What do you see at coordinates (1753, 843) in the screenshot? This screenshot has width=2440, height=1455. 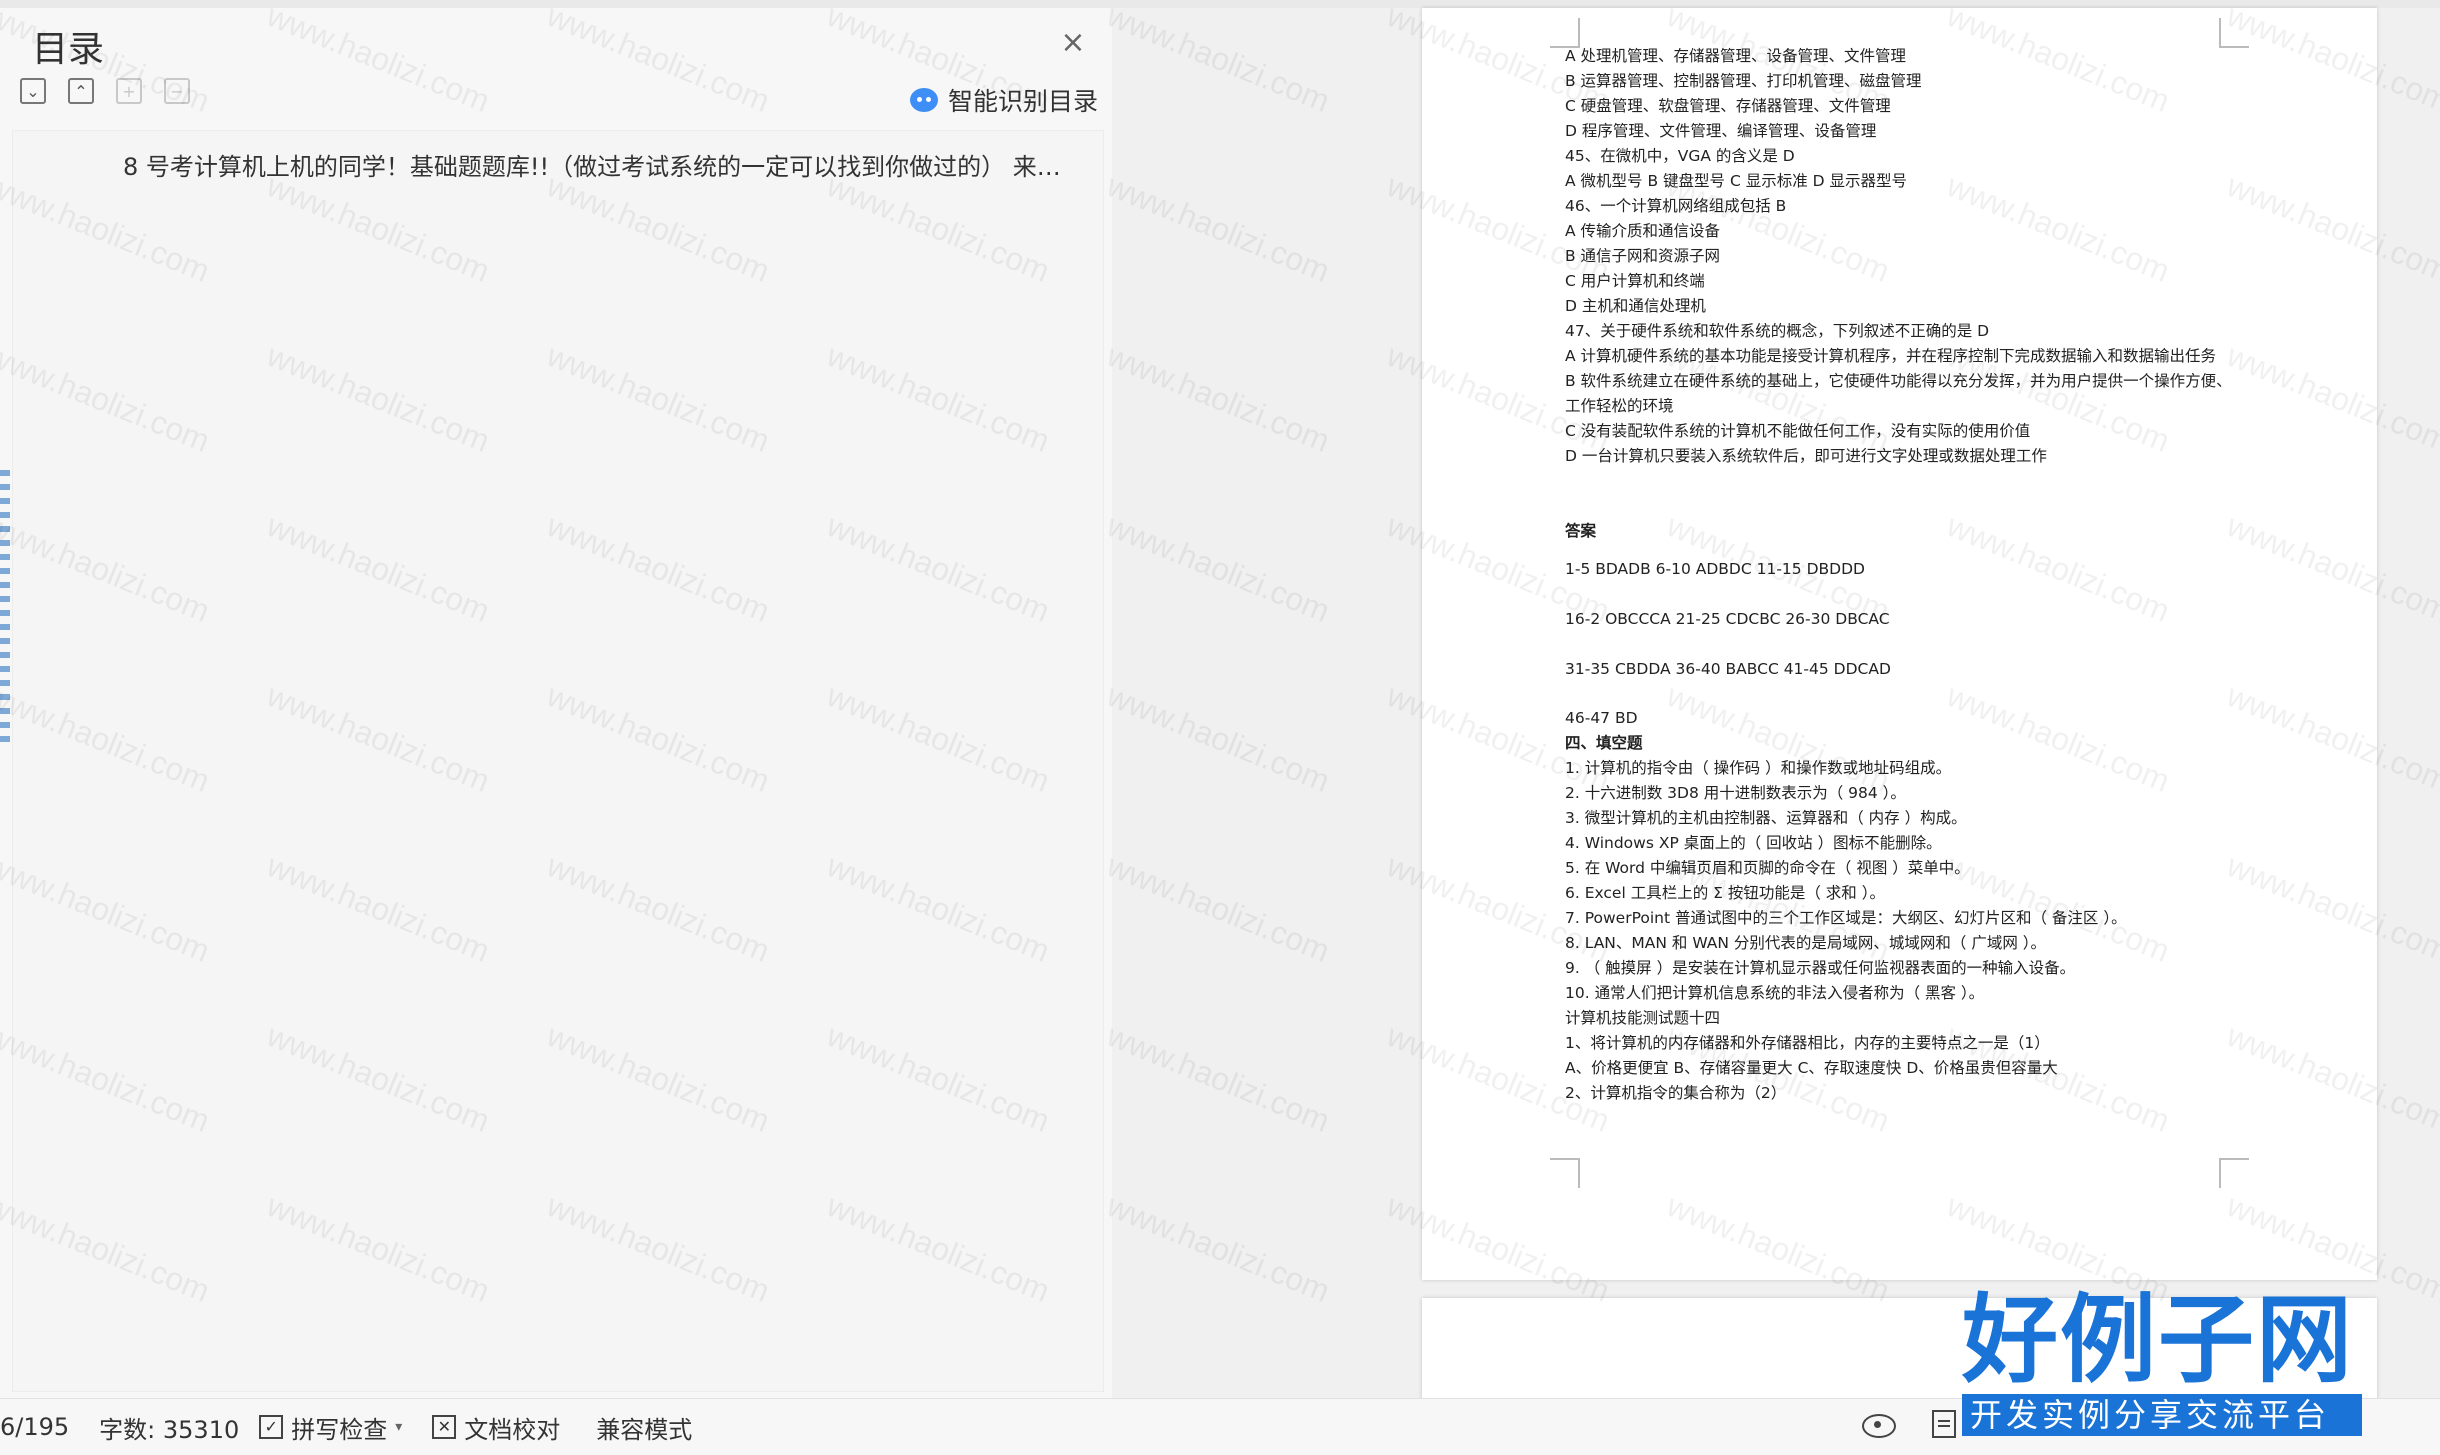 I see `fill-line: 4. Windows XP 桌面上的（ 回收站 ）图标不能删除。` at bounding box center [1753, 843].